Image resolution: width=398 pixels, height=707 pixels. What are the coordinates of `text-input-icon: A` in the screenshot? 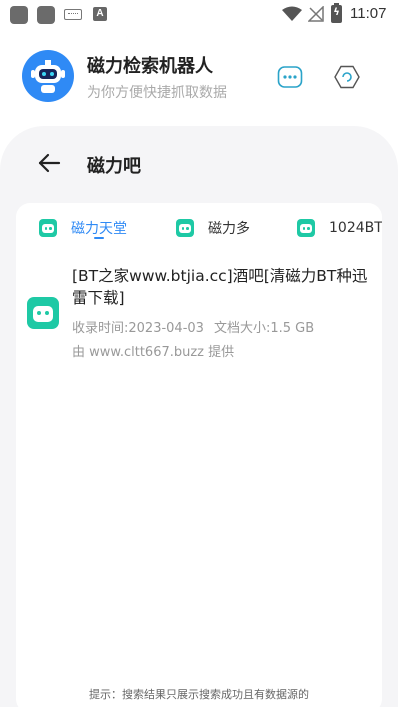 It's located at (100, 14).